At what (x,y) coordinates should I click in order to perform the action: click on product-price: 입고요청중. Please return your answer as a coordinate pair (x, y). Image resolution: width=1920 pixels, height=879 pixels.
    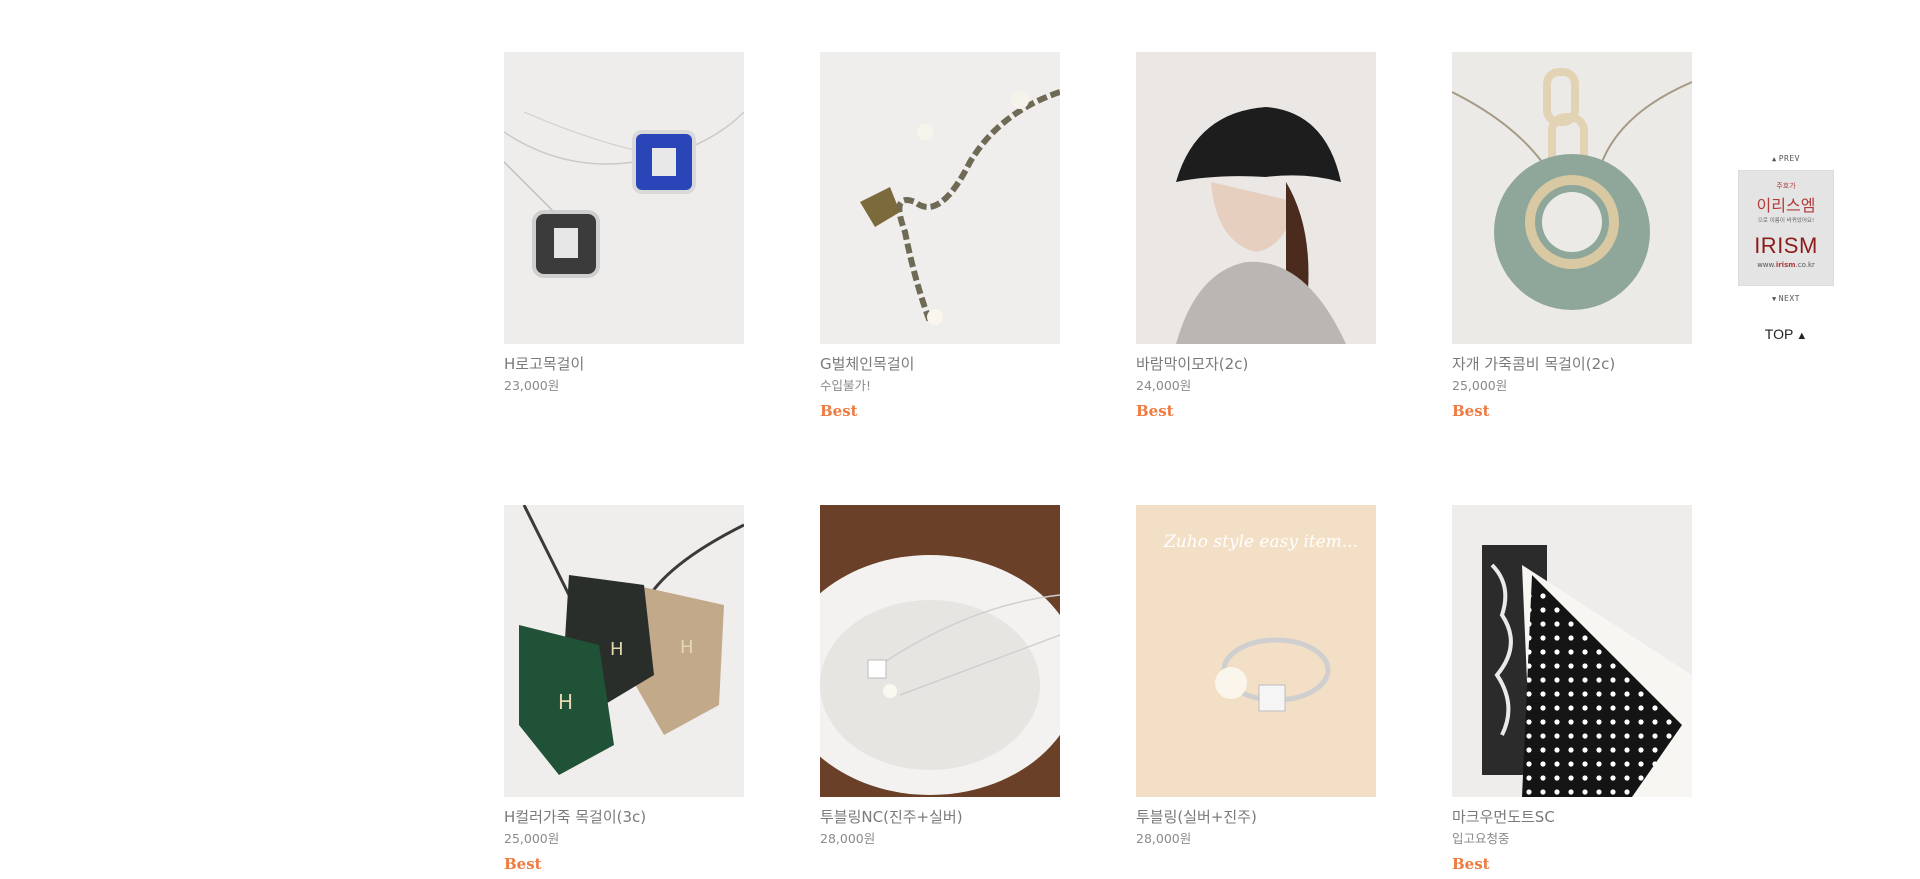
    Looking at the image, I should click on (1481, 838).